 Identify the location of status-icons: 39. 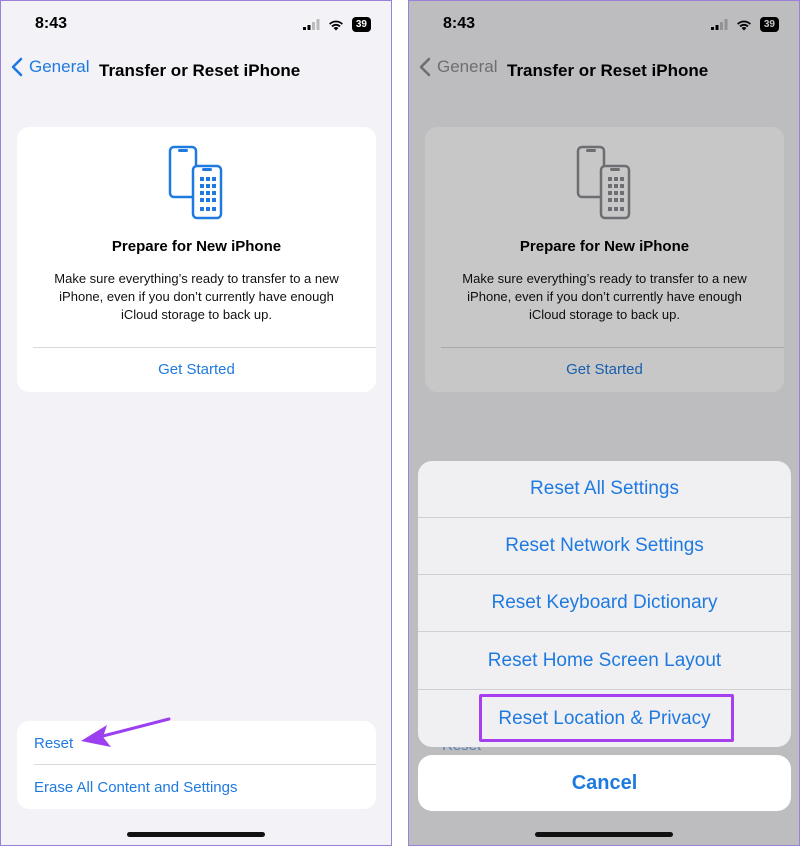
(336, 24).